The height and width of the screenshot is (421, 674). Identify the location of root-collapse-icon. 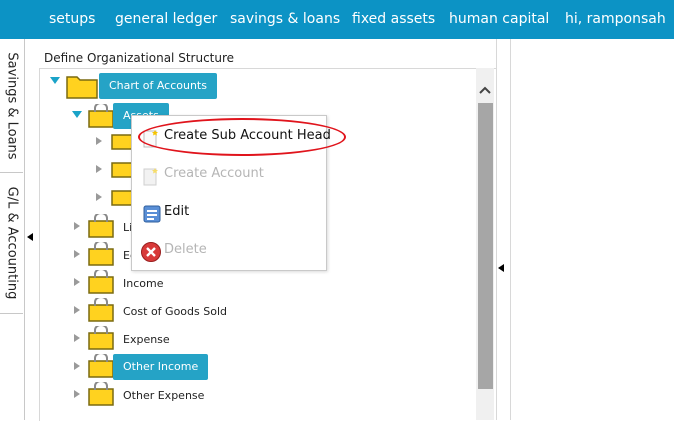
(55, 80).